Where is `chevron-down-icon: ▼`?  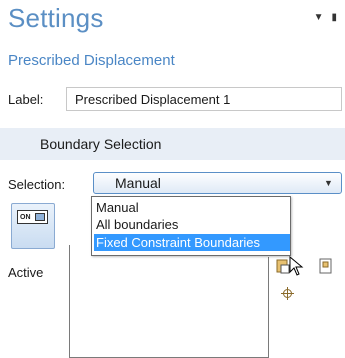
chevron-down-icon: ▼ is located at coordinates (328, 183).